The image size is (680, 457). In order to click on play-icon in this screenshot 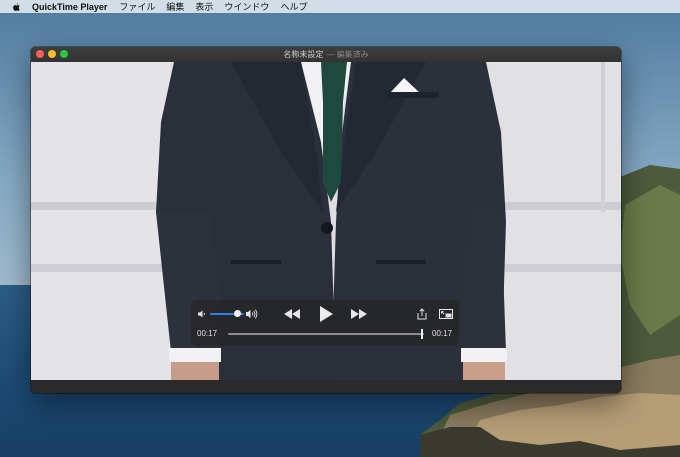, I will do `click(326, 314)`.